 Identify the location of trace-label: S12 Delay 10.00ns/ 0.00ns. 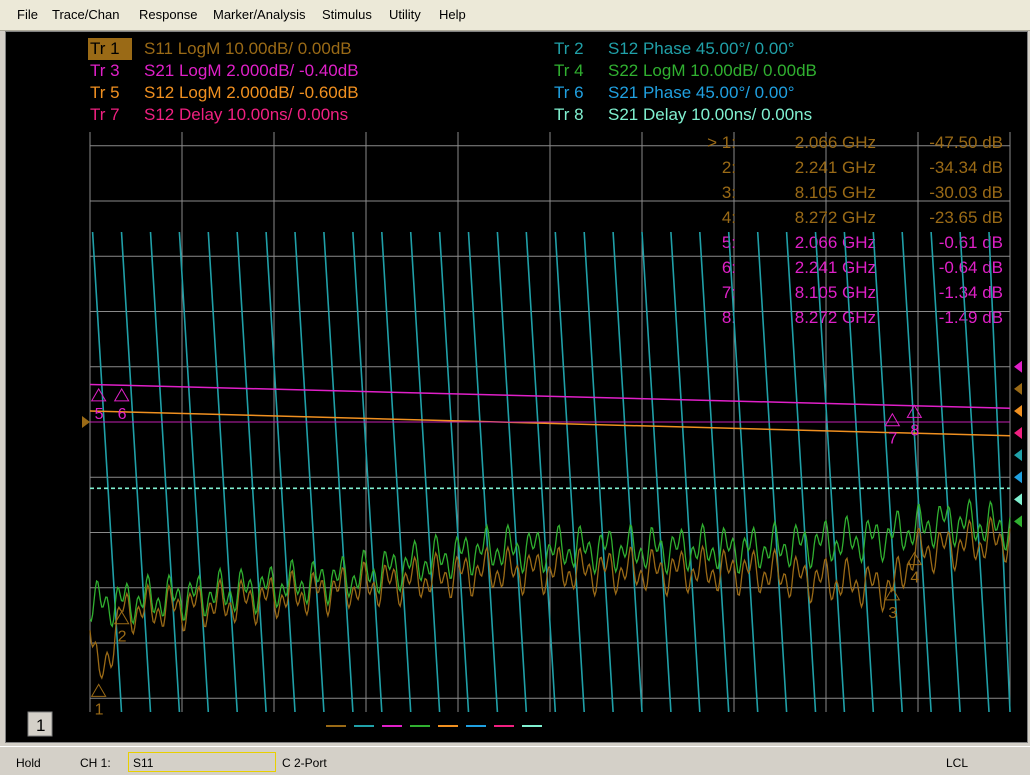
(246, 114).